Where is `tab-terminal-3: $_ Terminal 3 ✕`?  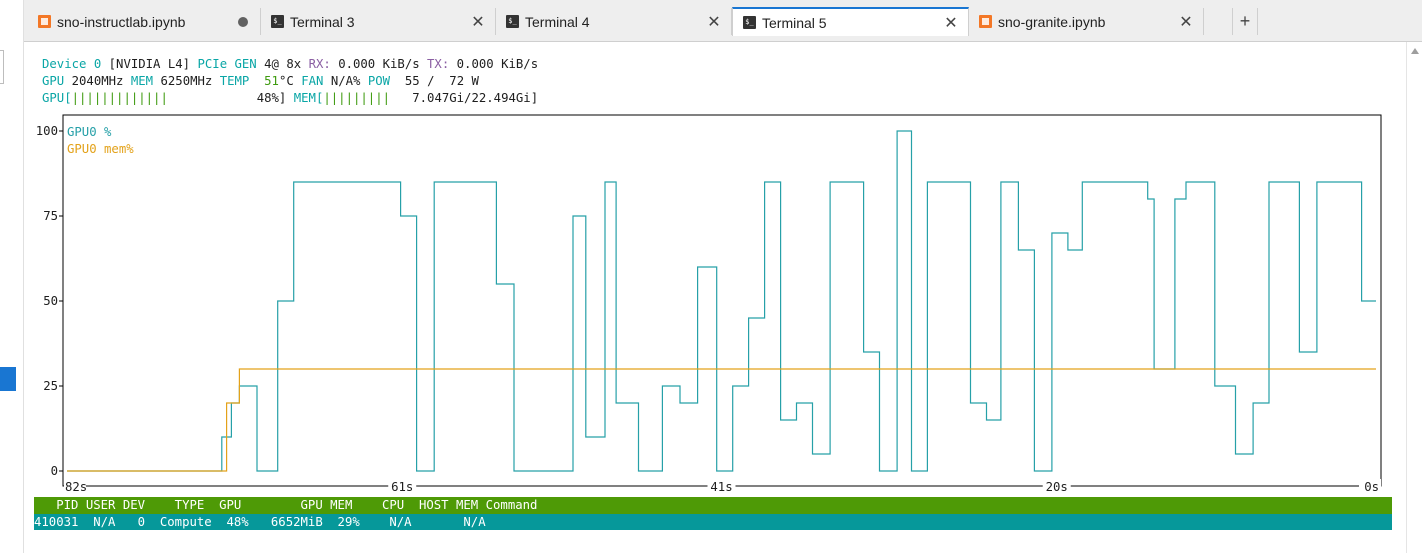 tab-terminal-3: $_ Terminal 3 ✕ is located at coordinates (378, 21).